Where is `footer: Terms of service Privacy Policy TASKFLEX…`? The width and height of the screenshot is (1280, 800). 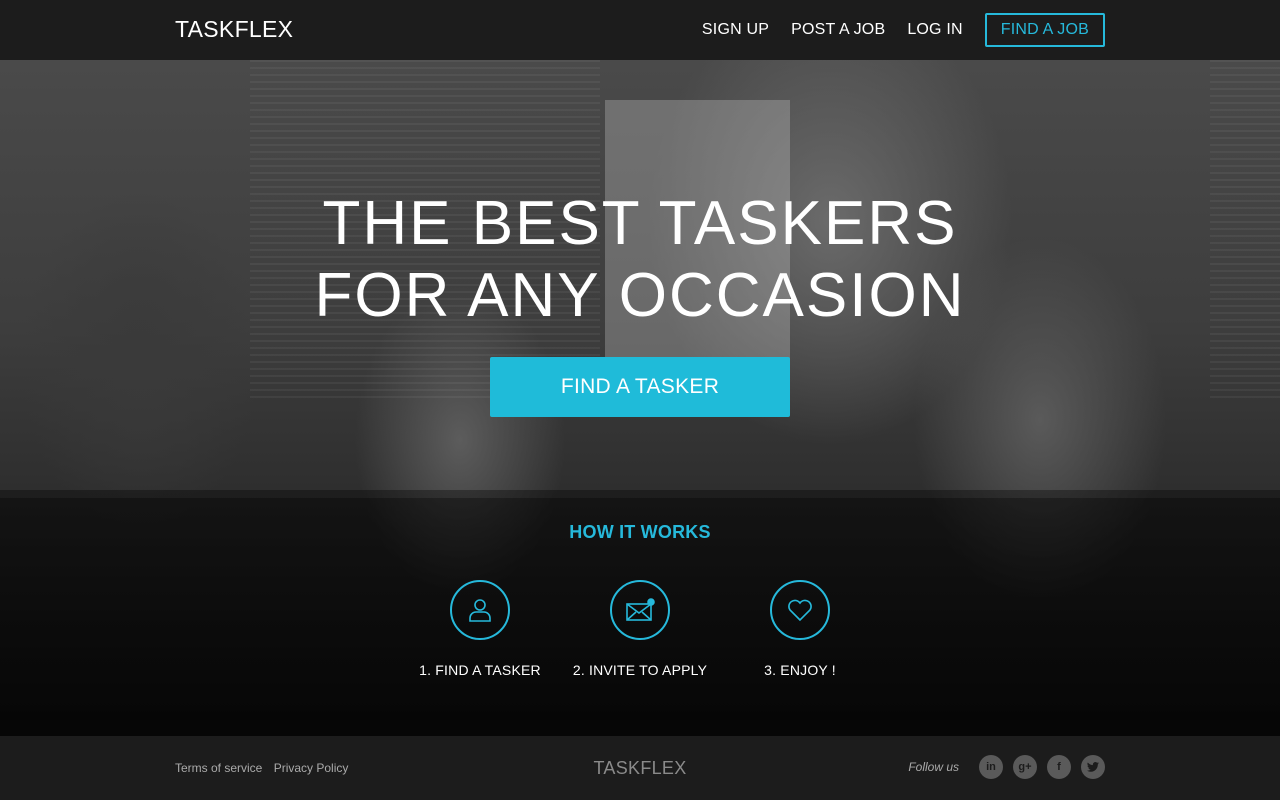 footer: Terms of service Privacy Policy TASKFLEX… is located at coordinates (640, 768).